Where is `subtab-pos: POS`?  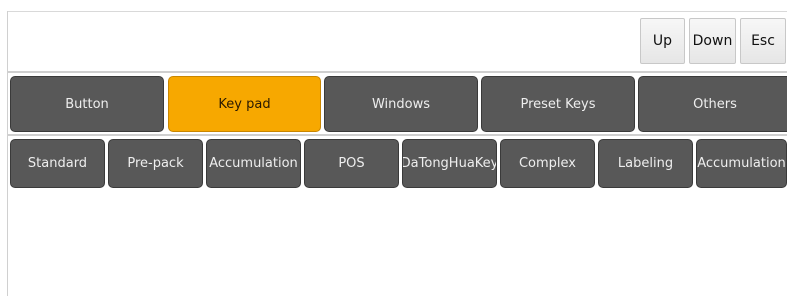
subtab-pos: POS is located at coordinates (351, 163).